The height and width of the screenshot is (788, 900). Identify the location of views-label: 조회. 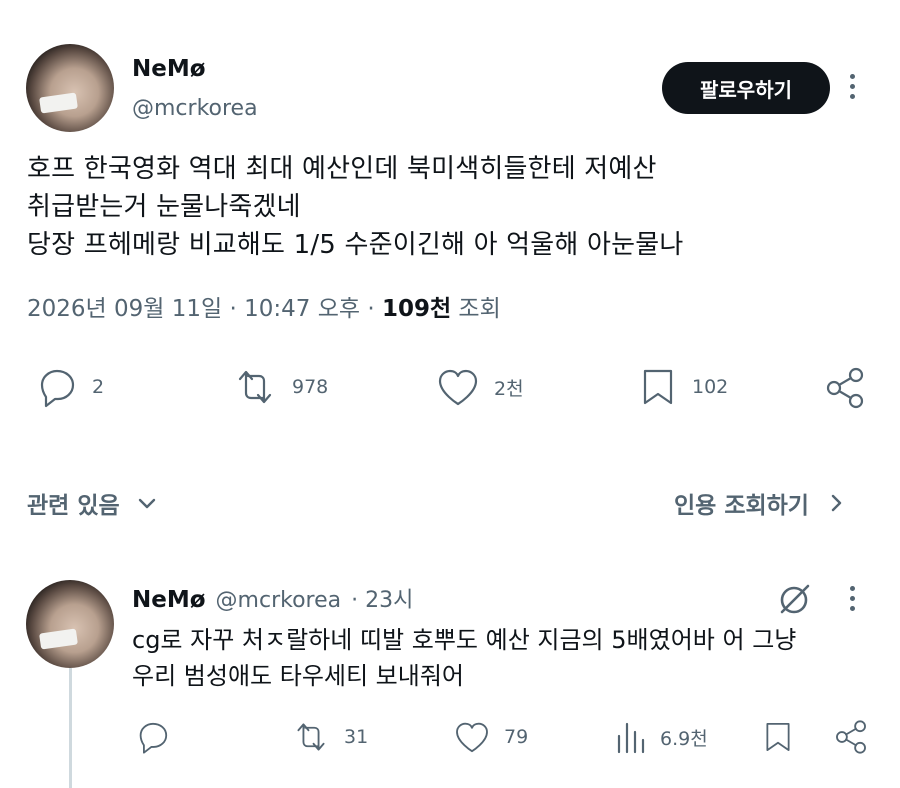
(476, 309).